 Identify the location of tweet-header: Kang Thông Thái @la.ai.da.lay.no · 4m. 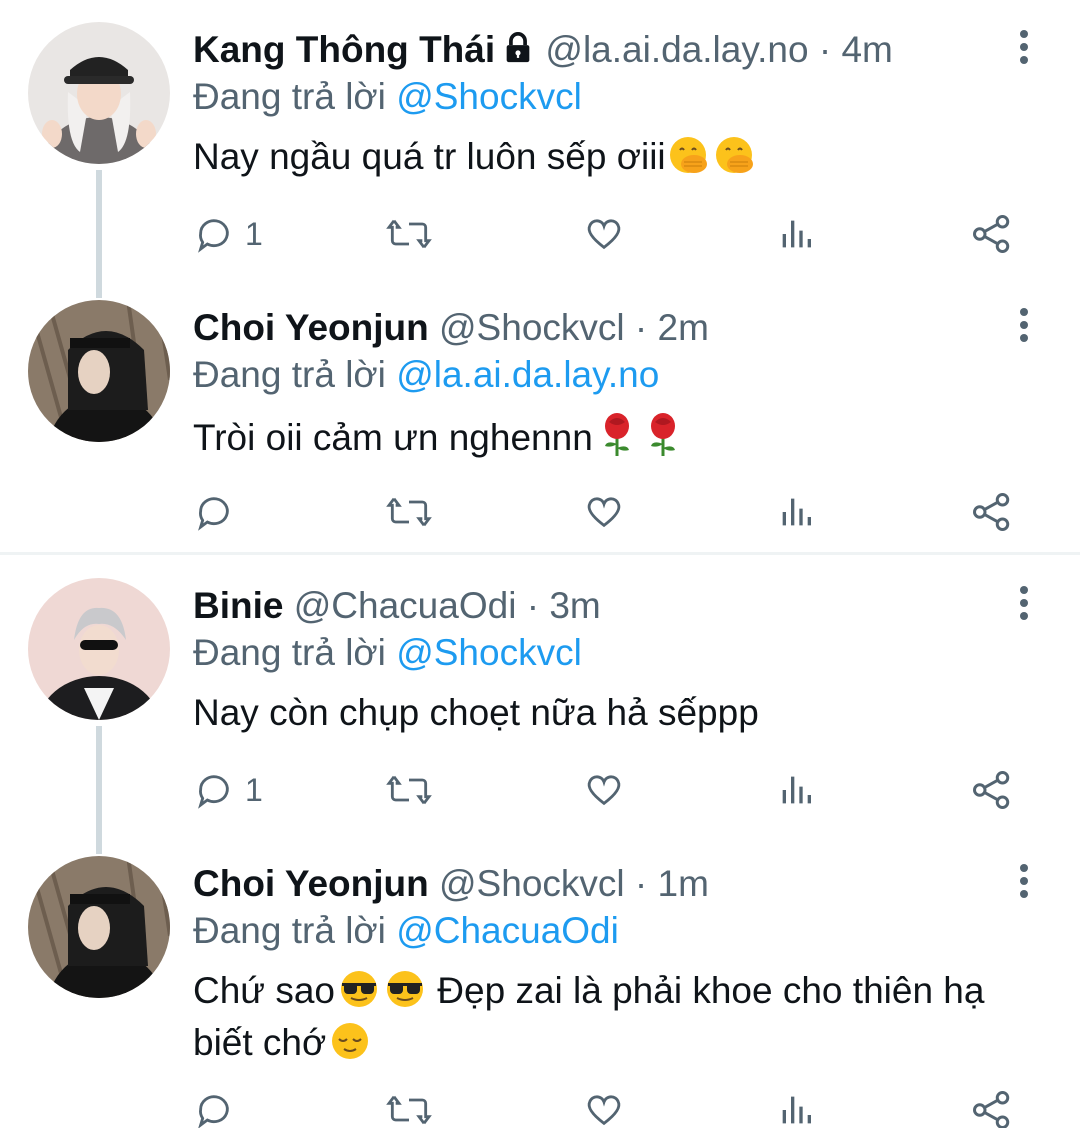
(596, 50).